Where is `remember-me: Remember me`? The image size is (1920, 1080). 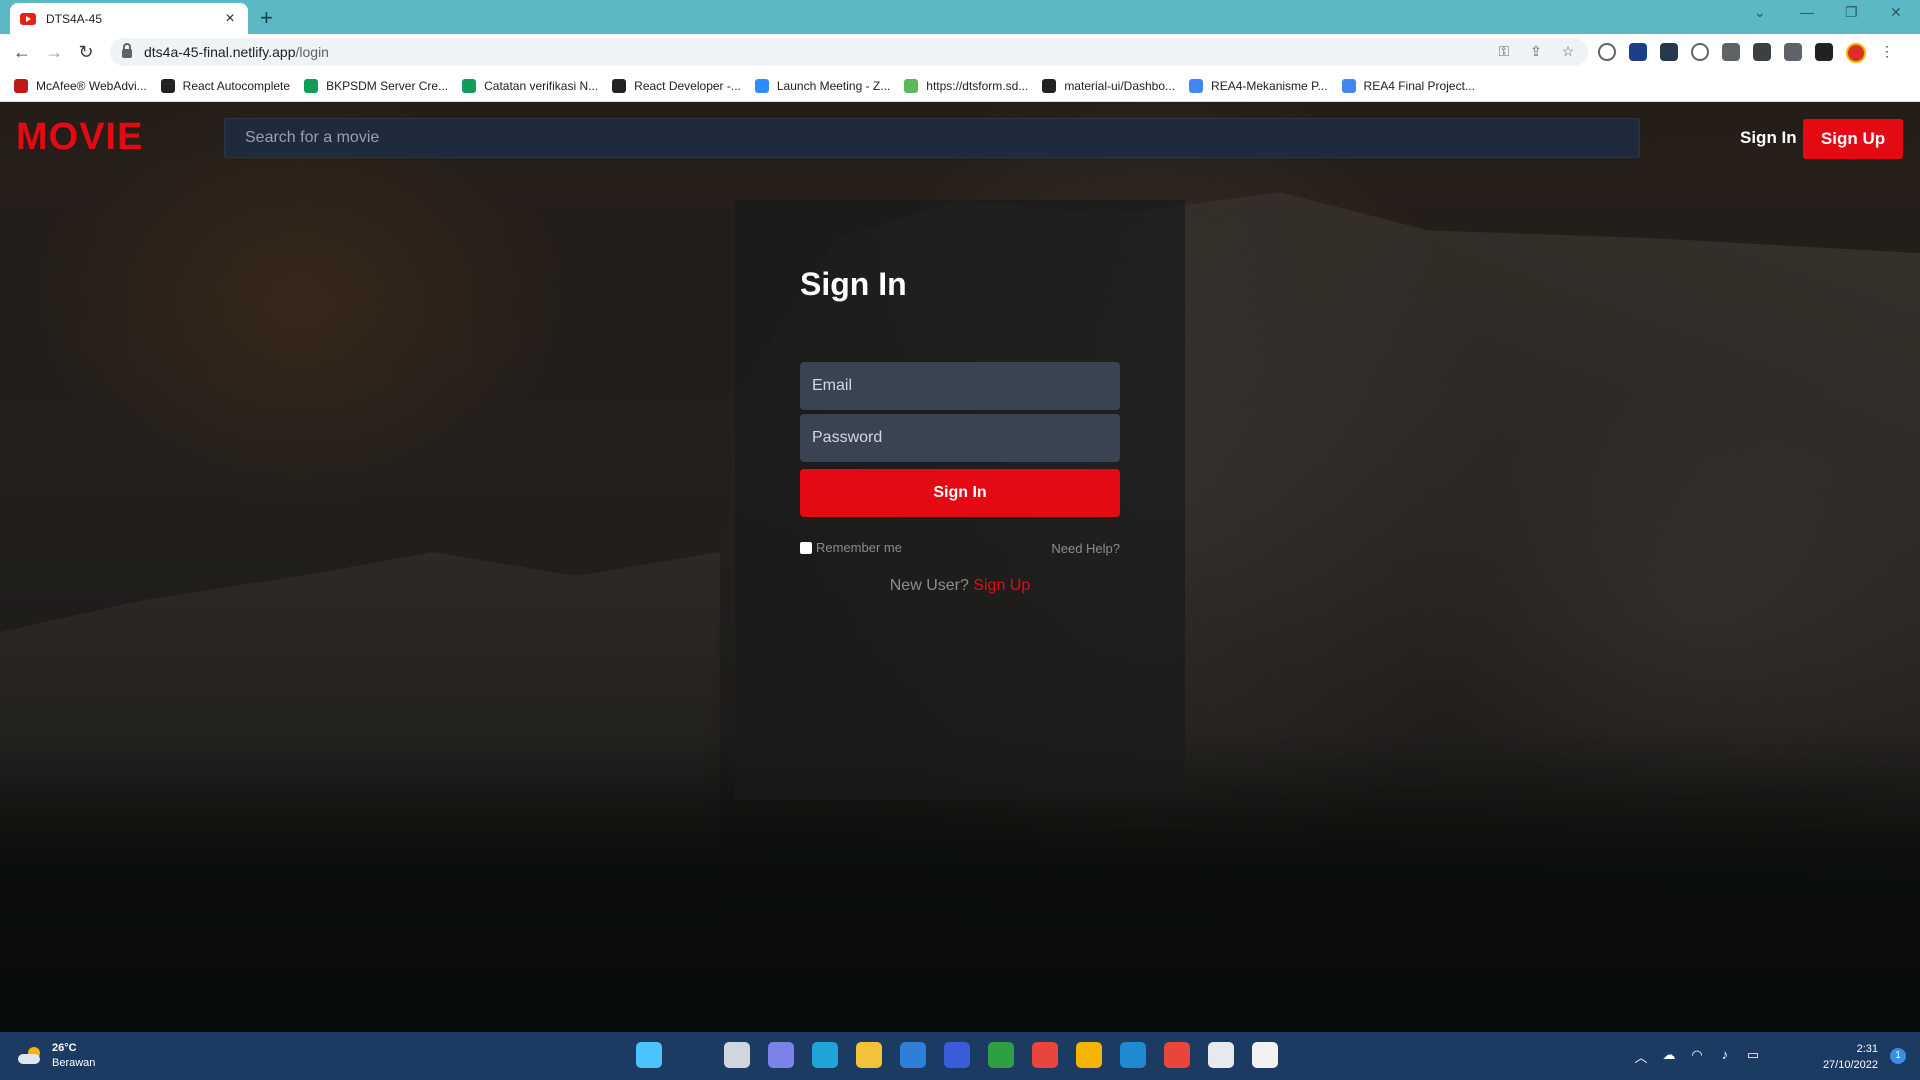 remember-me: Remember me is located at coordinates (851, 547).